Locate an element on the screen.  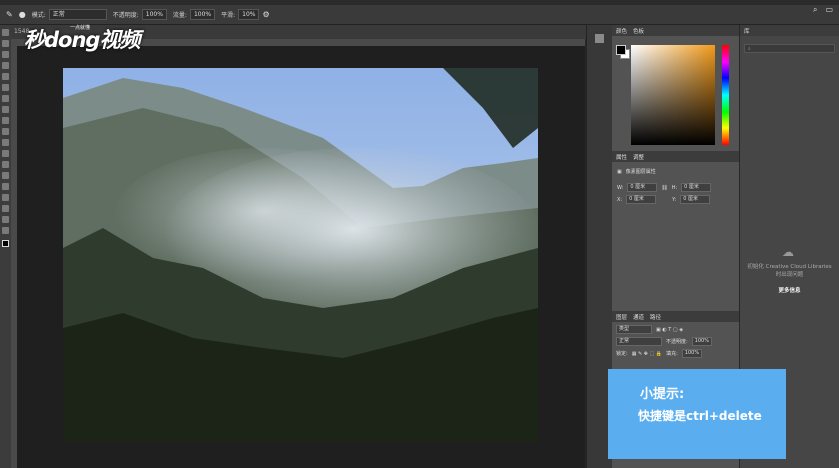
brush-preset-icon: ● is located at coordinates (22, 14).